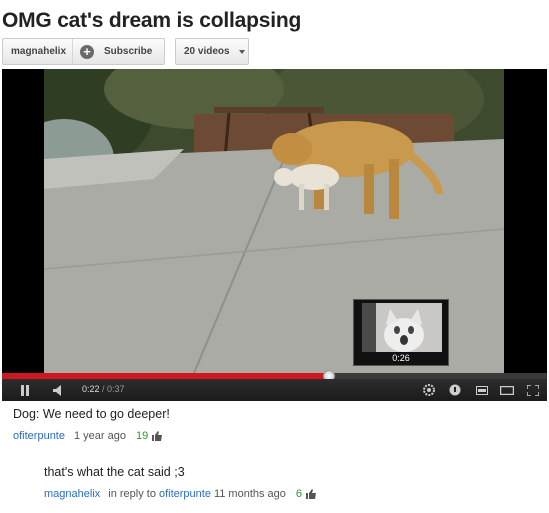  I want to click on channel-button: magnahelix, so click(37, 51).